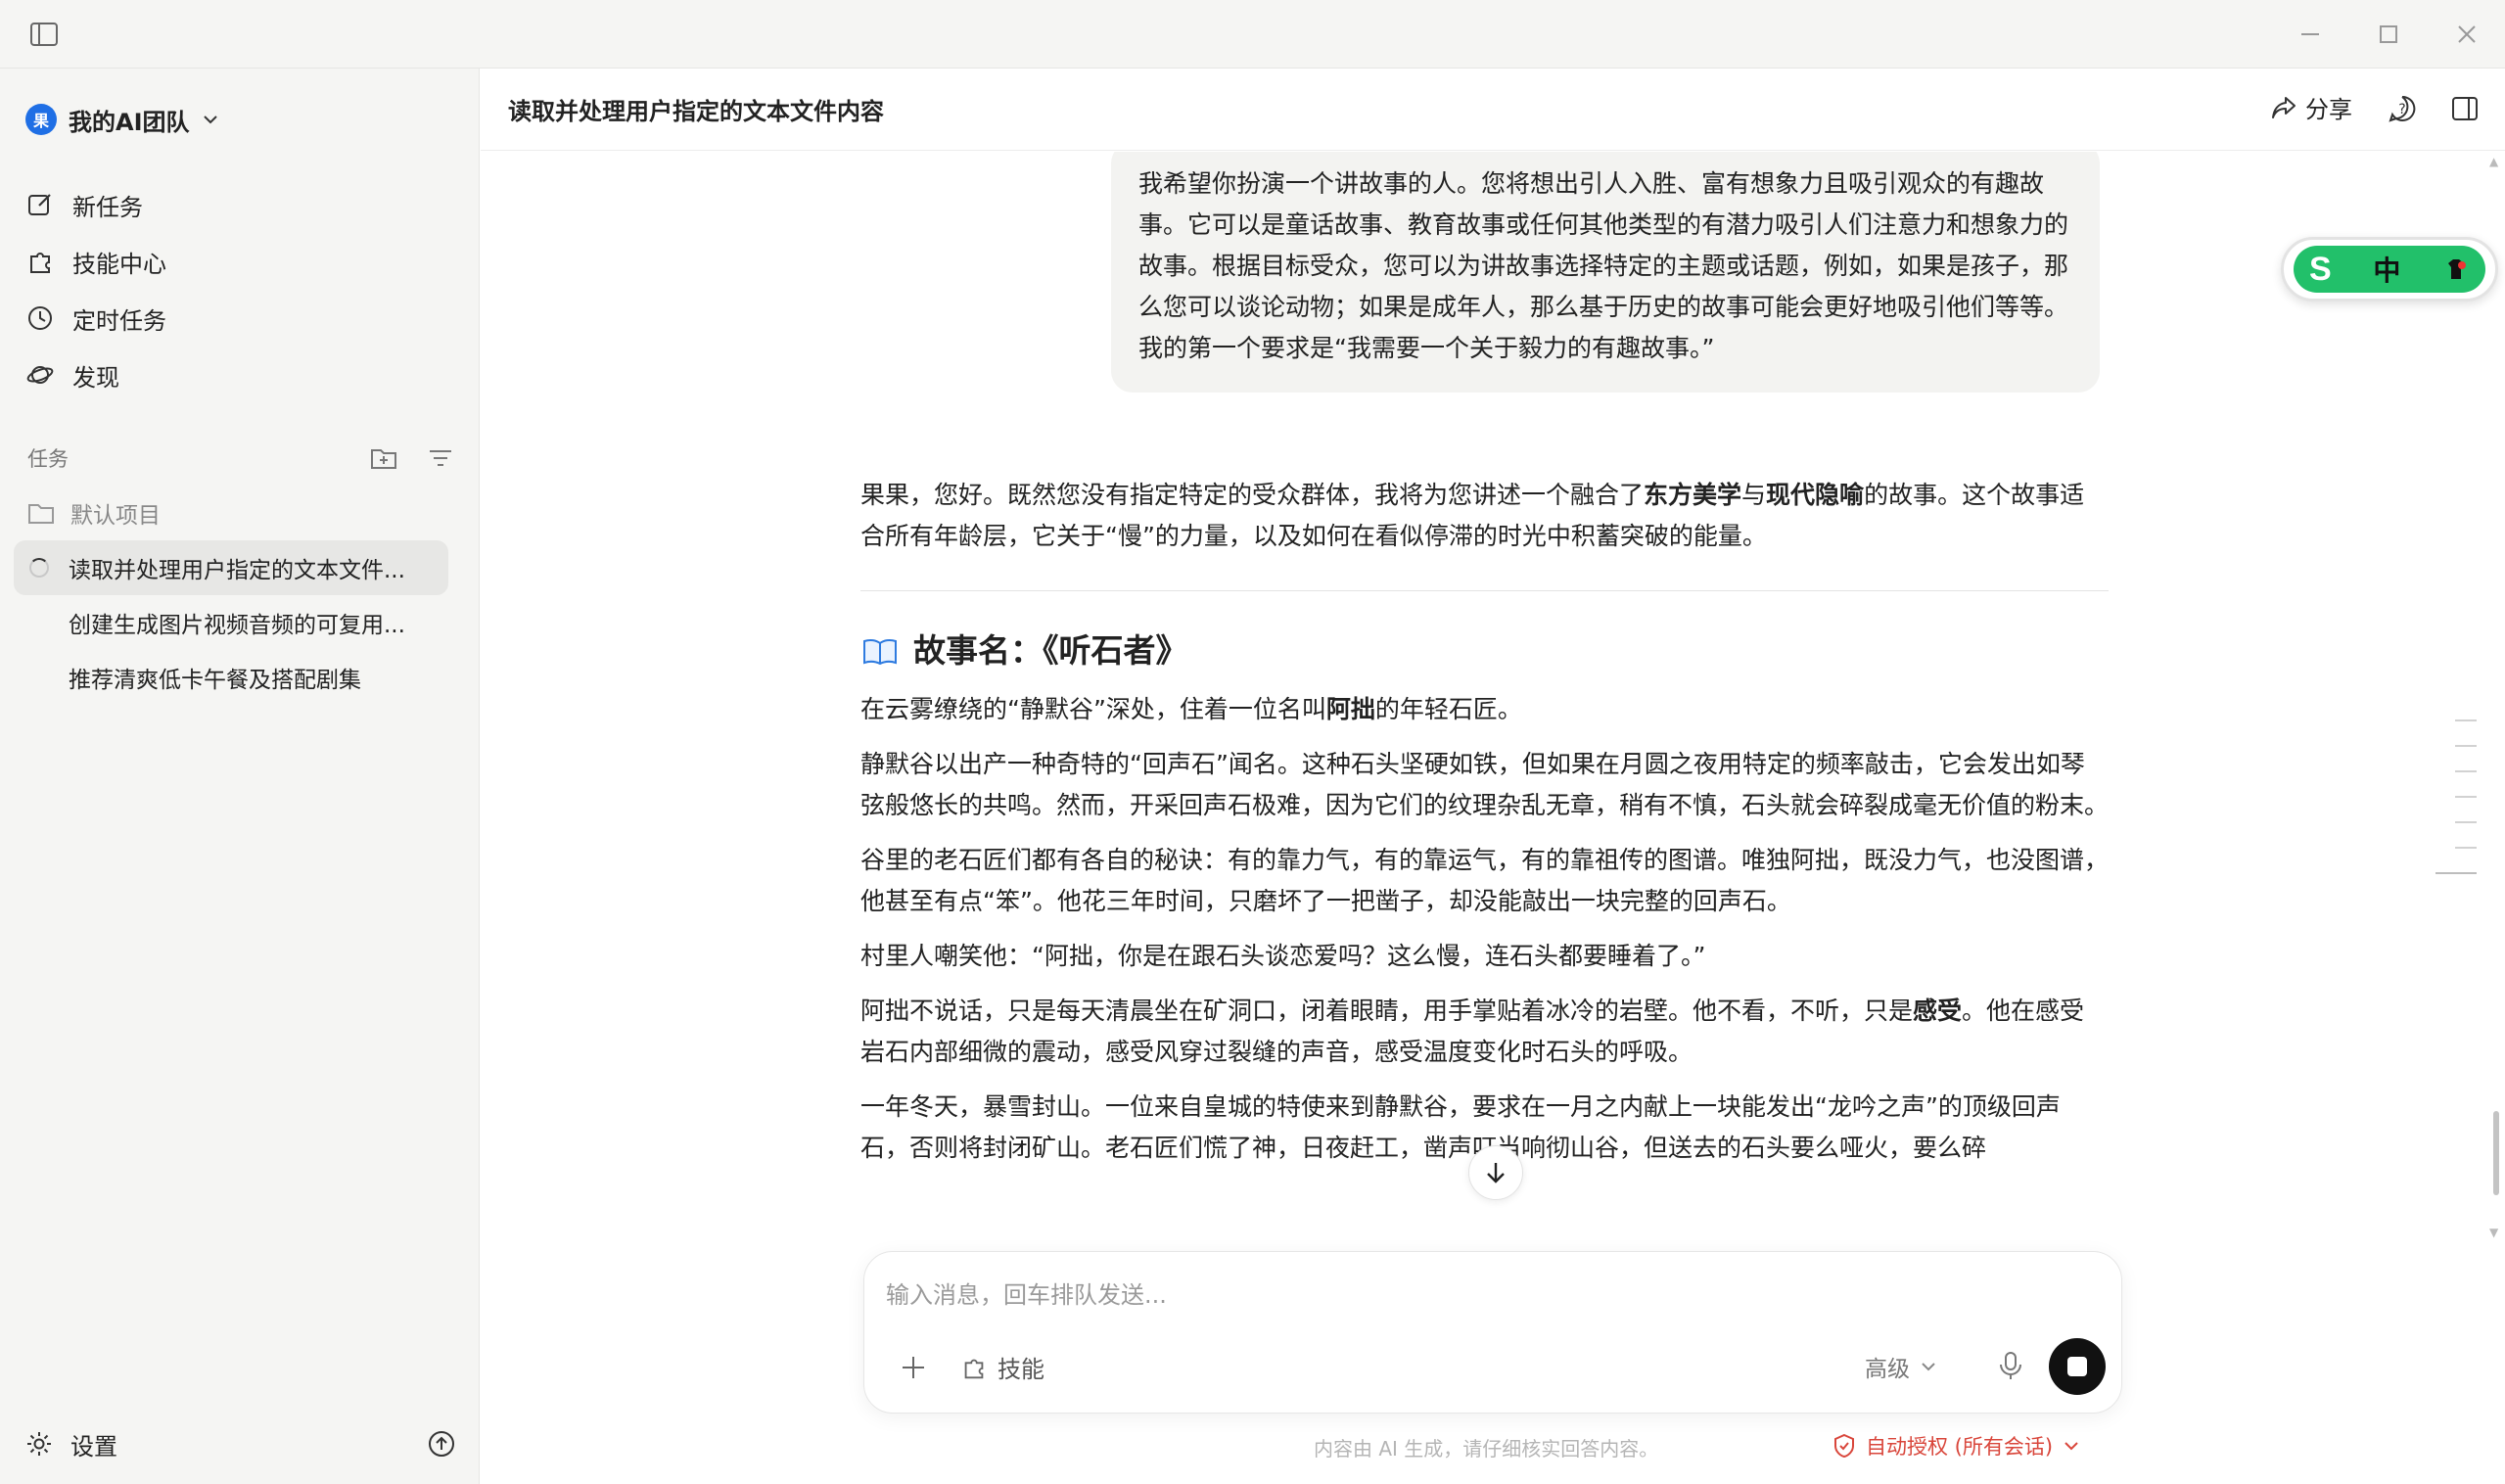 The width and height of the screenshot is (2505, 1484). I want to click on ime-toolbar-inner: S 中, so click(2389, 269).